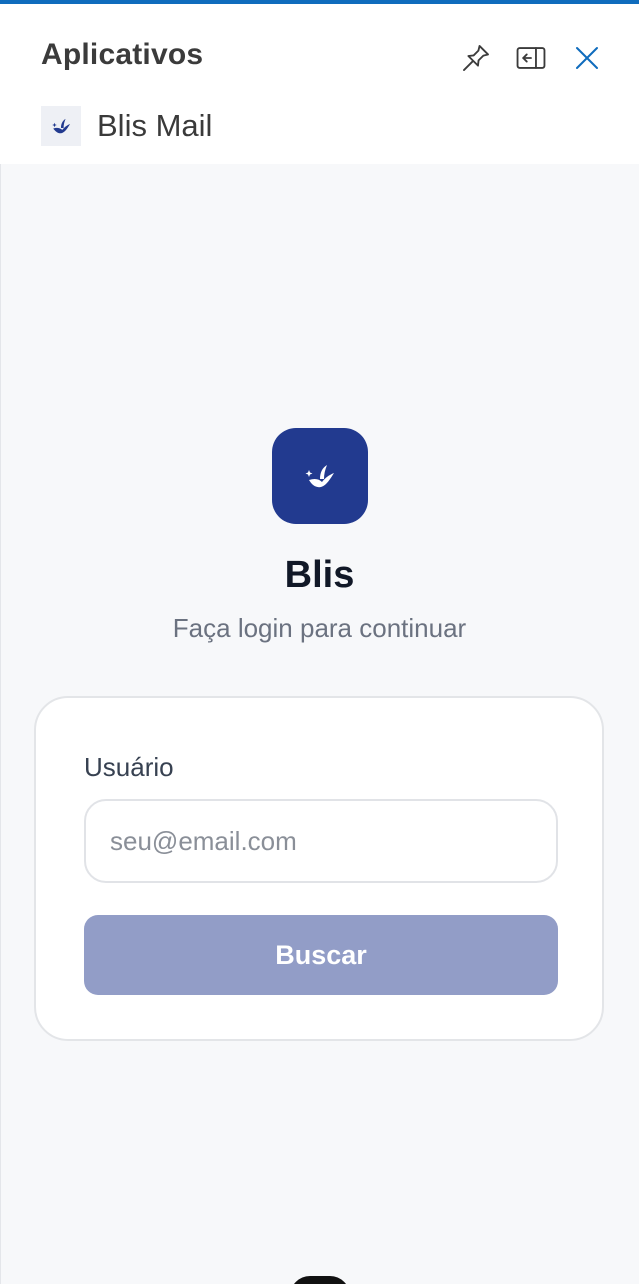 Image resolution: width=639 pixels, height=1284 pixels. I want to click on app-entry: Blis Mail, so click(126, 126).